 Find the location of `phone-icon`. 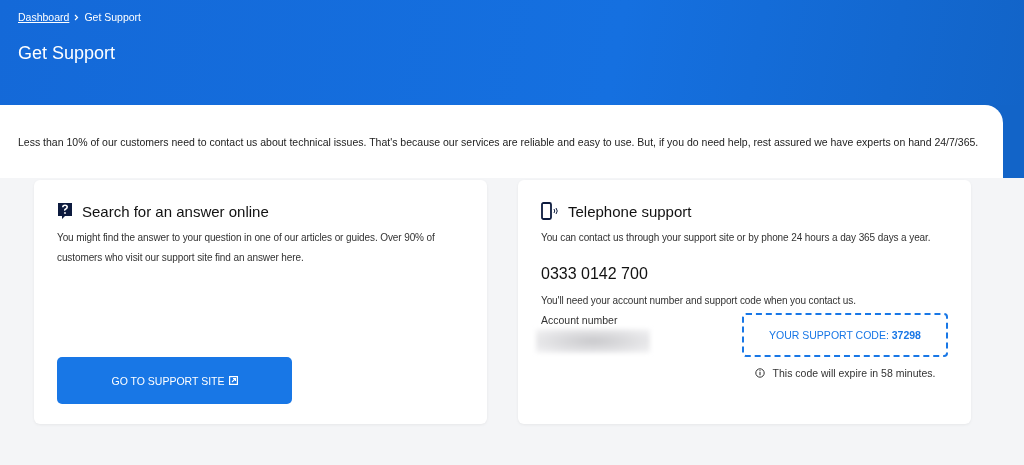

phone-icon is located at coordinates (550, 211).